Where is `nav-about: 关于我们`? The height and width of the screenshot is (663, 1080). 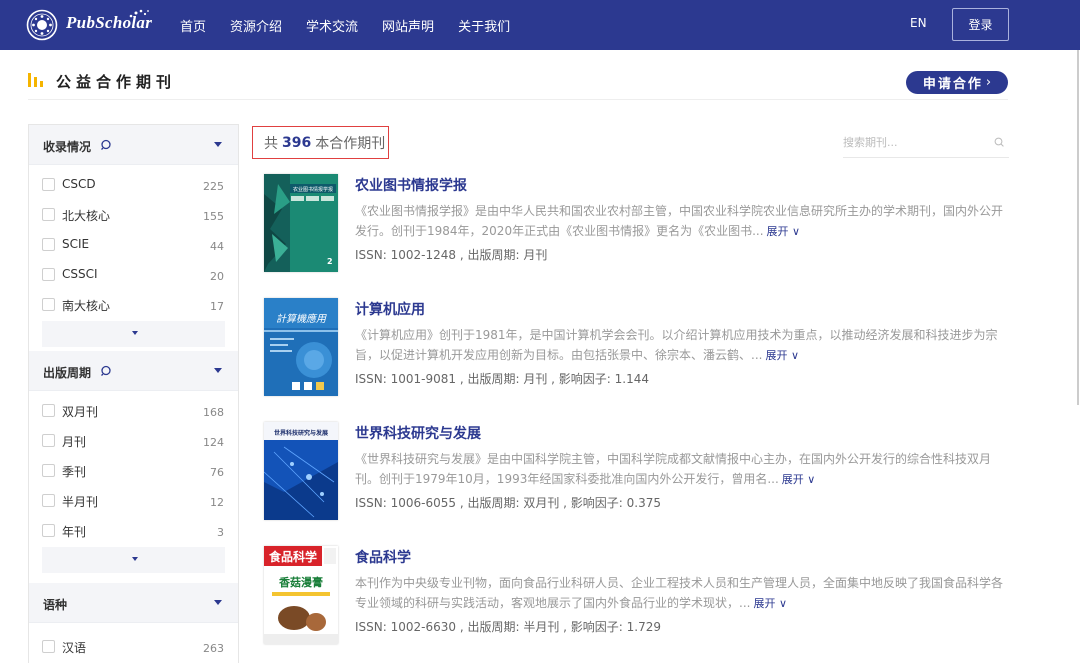 nav-about: 关于我们 is located at coordinates (484, 25).